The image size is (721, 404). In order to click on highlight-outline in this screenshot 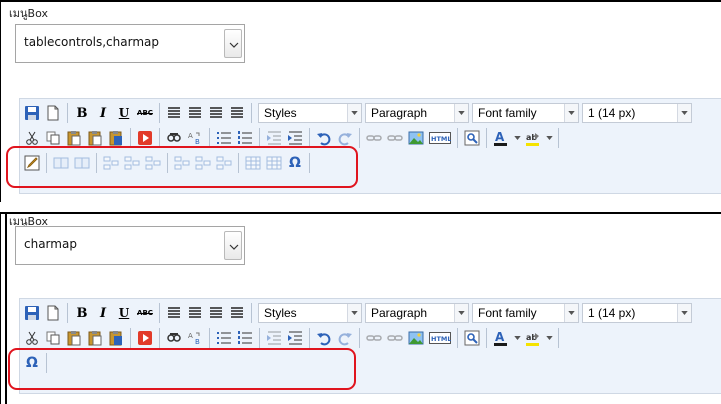, I will do `click(182, 369)`.